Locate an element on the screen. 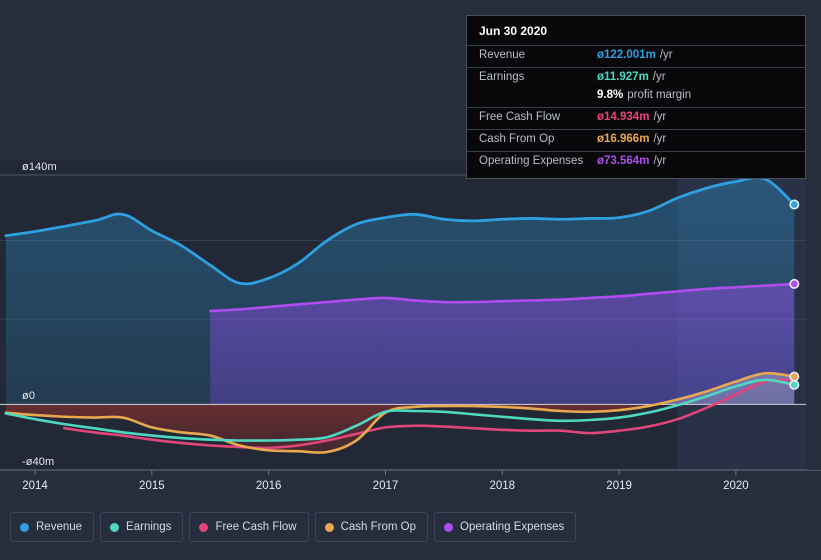  y-axis-tick-label: ø140m is located at coordinates (39, 167).